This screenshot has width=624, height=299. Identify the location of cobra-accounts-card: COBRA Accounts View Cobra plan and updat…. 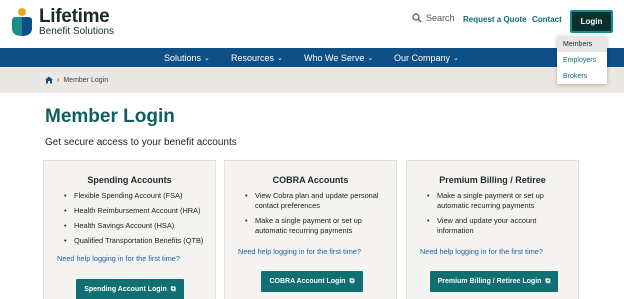
(310, 229).